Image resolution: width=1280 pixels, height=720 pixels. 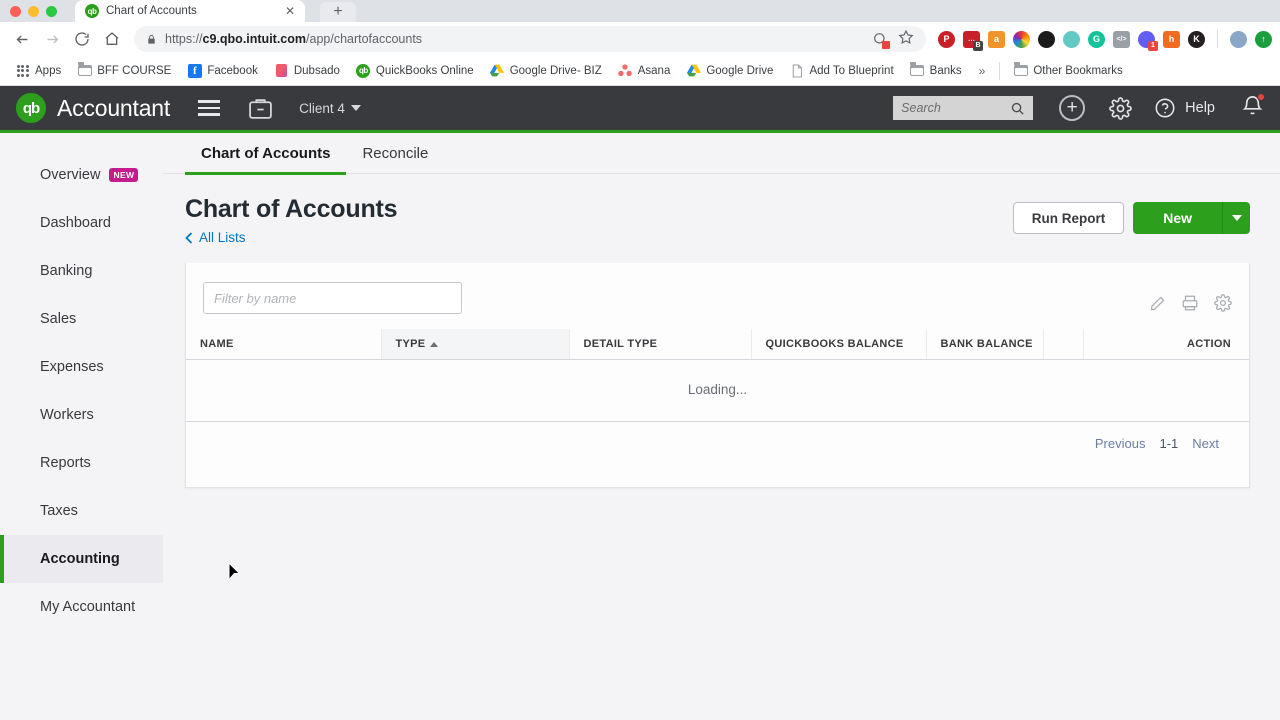 I want to click on new-dropdown-button, so click(x=1236, y=218).